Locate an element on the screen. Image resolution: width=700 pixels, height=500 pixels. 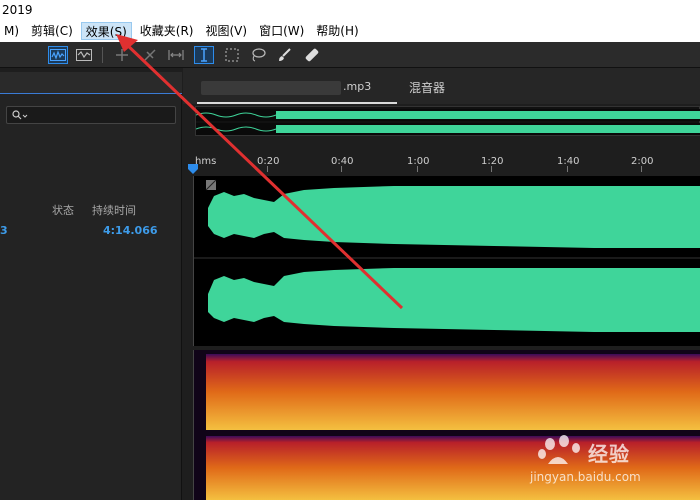
spectral-view-icon is located at coordinates (84, 55).